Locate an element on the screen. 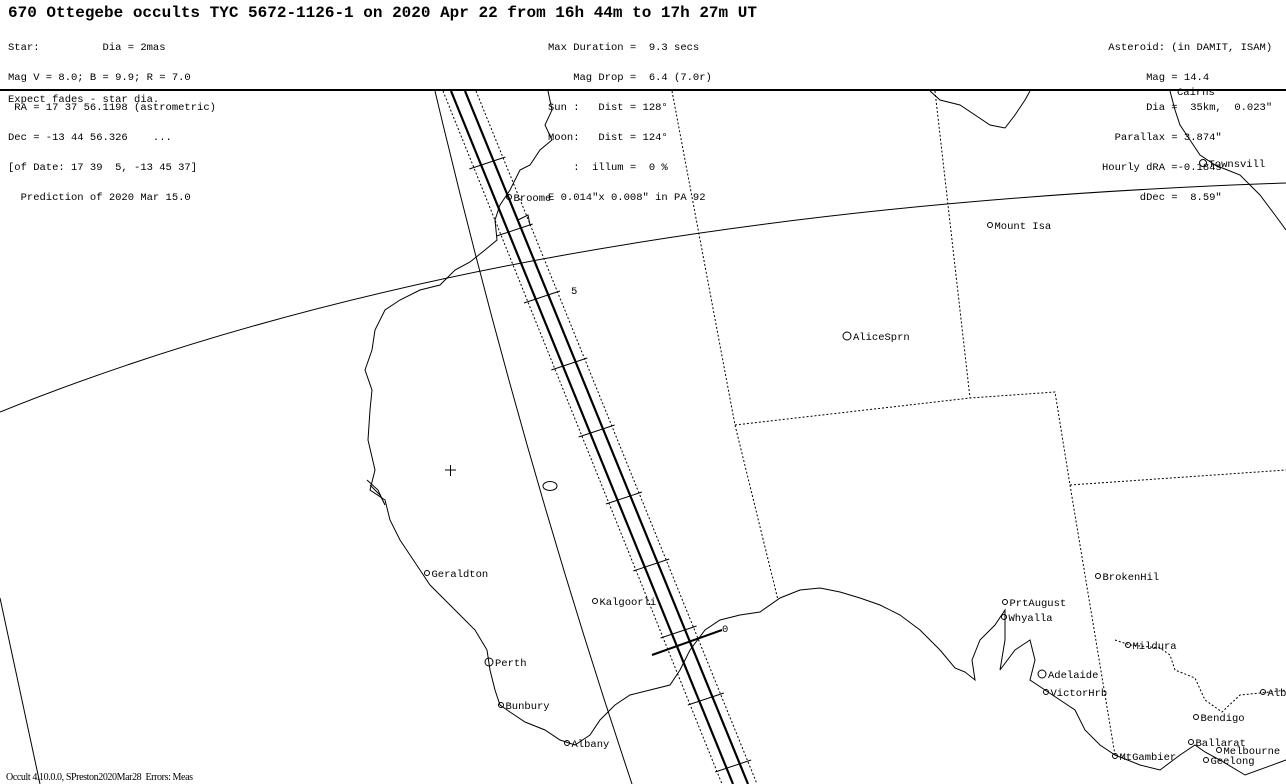 This screenshot has height=784, width=1286. city-label: Whyalla is located at coordinates (1031, 619).